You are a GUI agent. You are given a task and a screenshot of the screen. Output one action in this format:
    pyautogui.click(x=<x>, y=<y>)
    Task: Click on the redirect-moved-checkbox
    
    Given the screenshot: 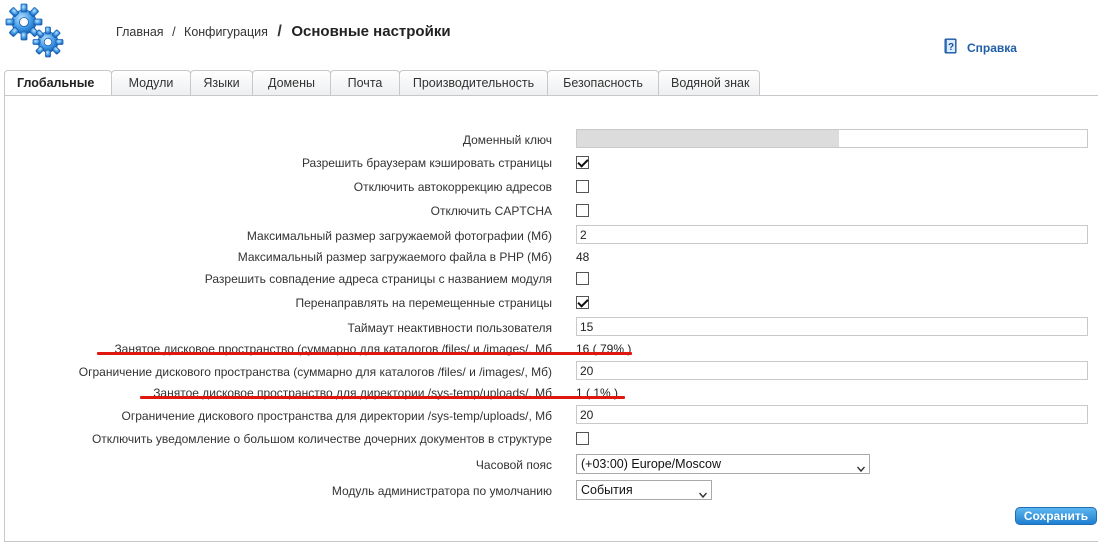 What is the action you would take?
    pyautogui.click(x=582, y=302)
    